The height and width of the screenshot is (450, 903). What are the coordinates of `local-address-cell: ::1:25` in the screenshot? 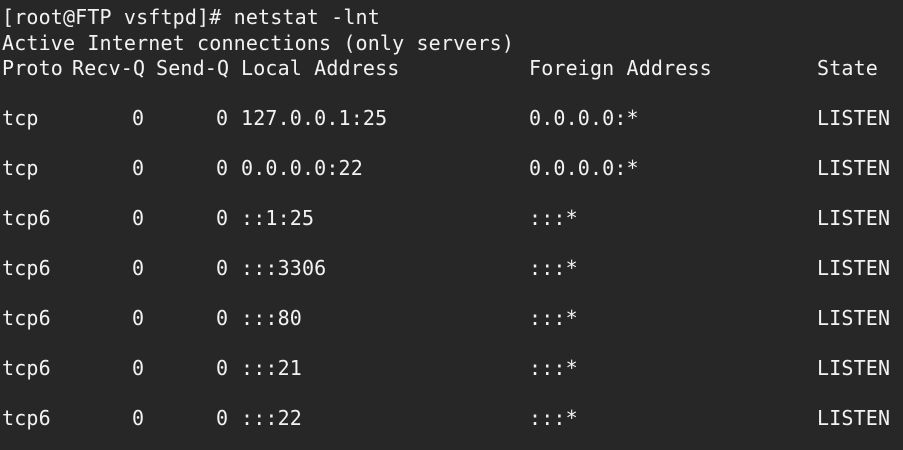 It's located at (278, 218).